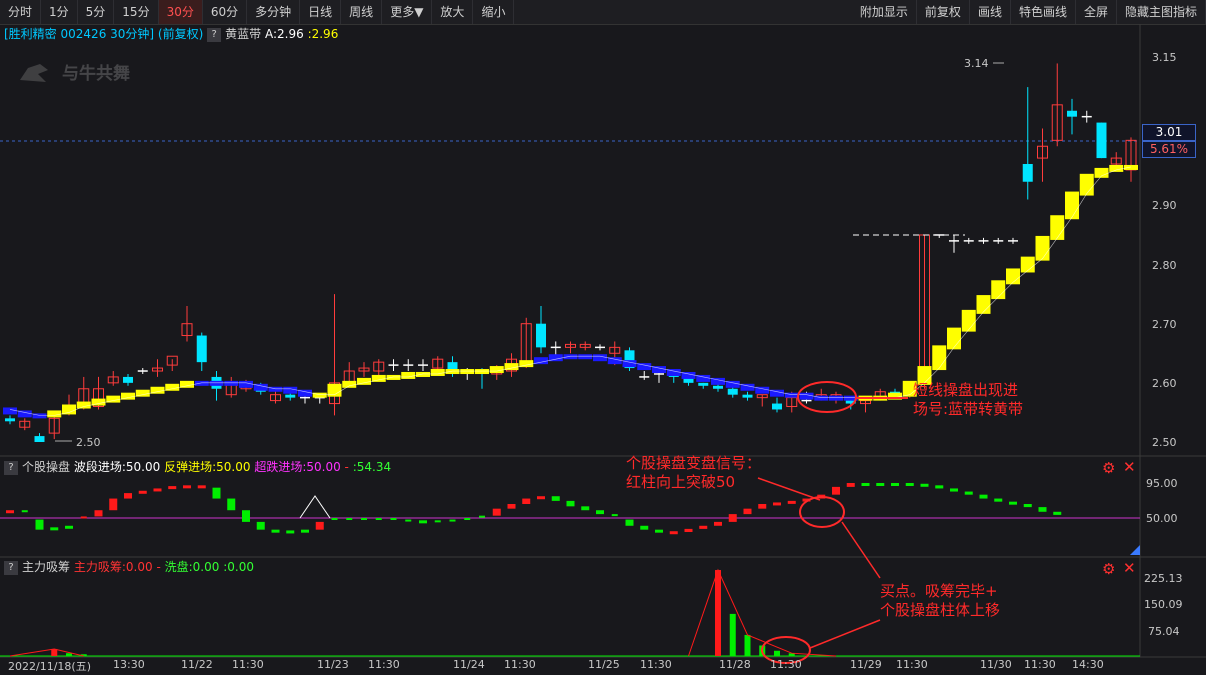  What do you see at coordinates (884, 12) in the screenshot?
I see `extra-display-button: 附加显示` at bounding box center [884, 12].